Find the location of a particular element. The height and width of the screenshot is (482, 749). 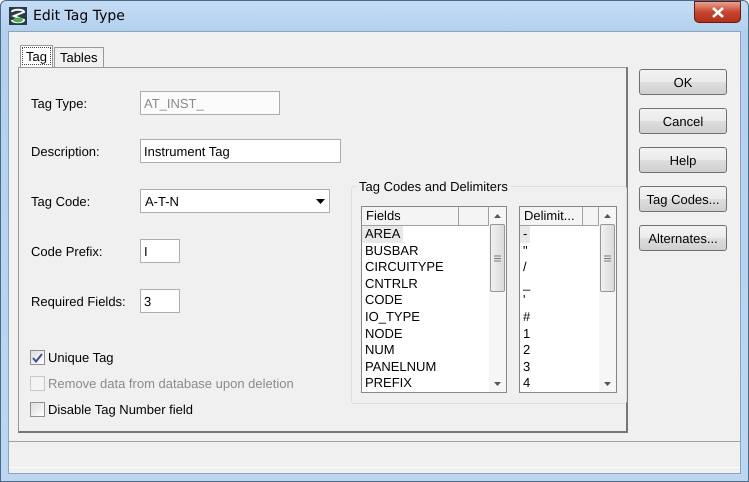

list-item: CODE is located at coordinates (384, 300).